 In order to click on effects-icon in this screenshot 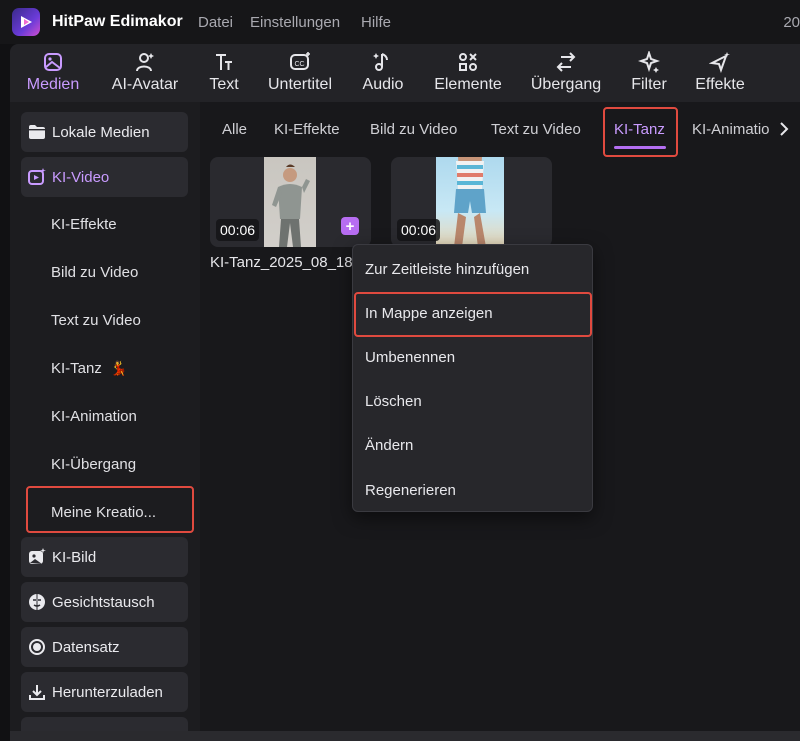, I will do `click(720, 62)`.